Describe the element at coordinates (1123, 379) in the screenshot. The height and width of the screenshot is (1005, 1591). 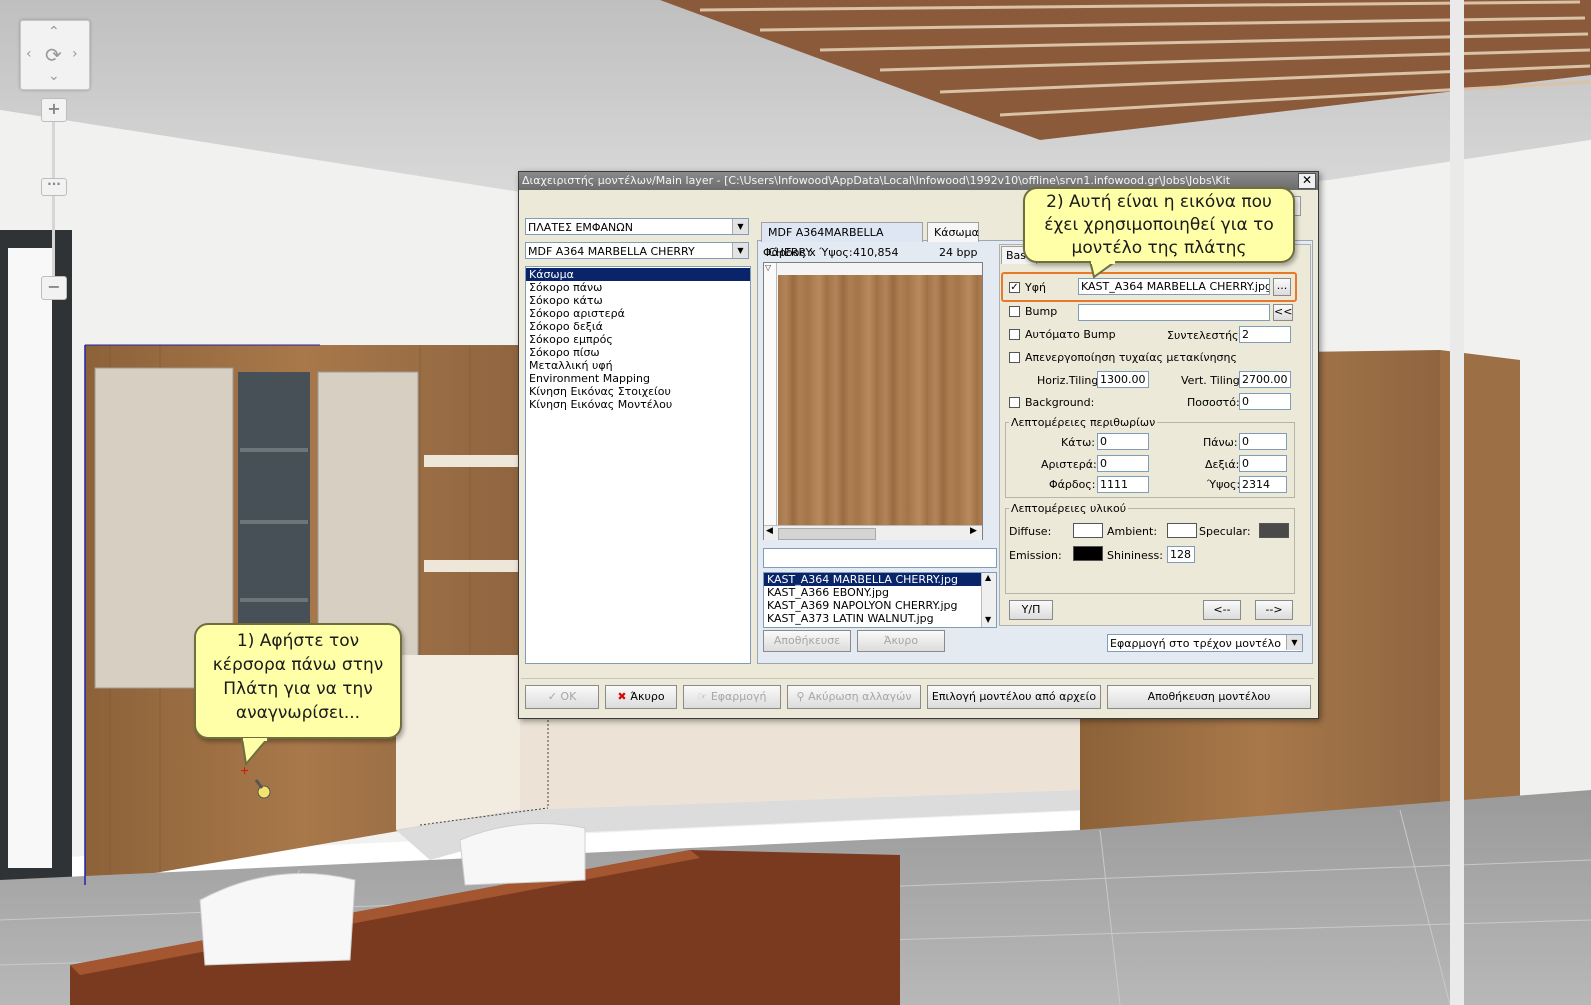
I see `horiz-tiling-field: 1300.00` at that location.